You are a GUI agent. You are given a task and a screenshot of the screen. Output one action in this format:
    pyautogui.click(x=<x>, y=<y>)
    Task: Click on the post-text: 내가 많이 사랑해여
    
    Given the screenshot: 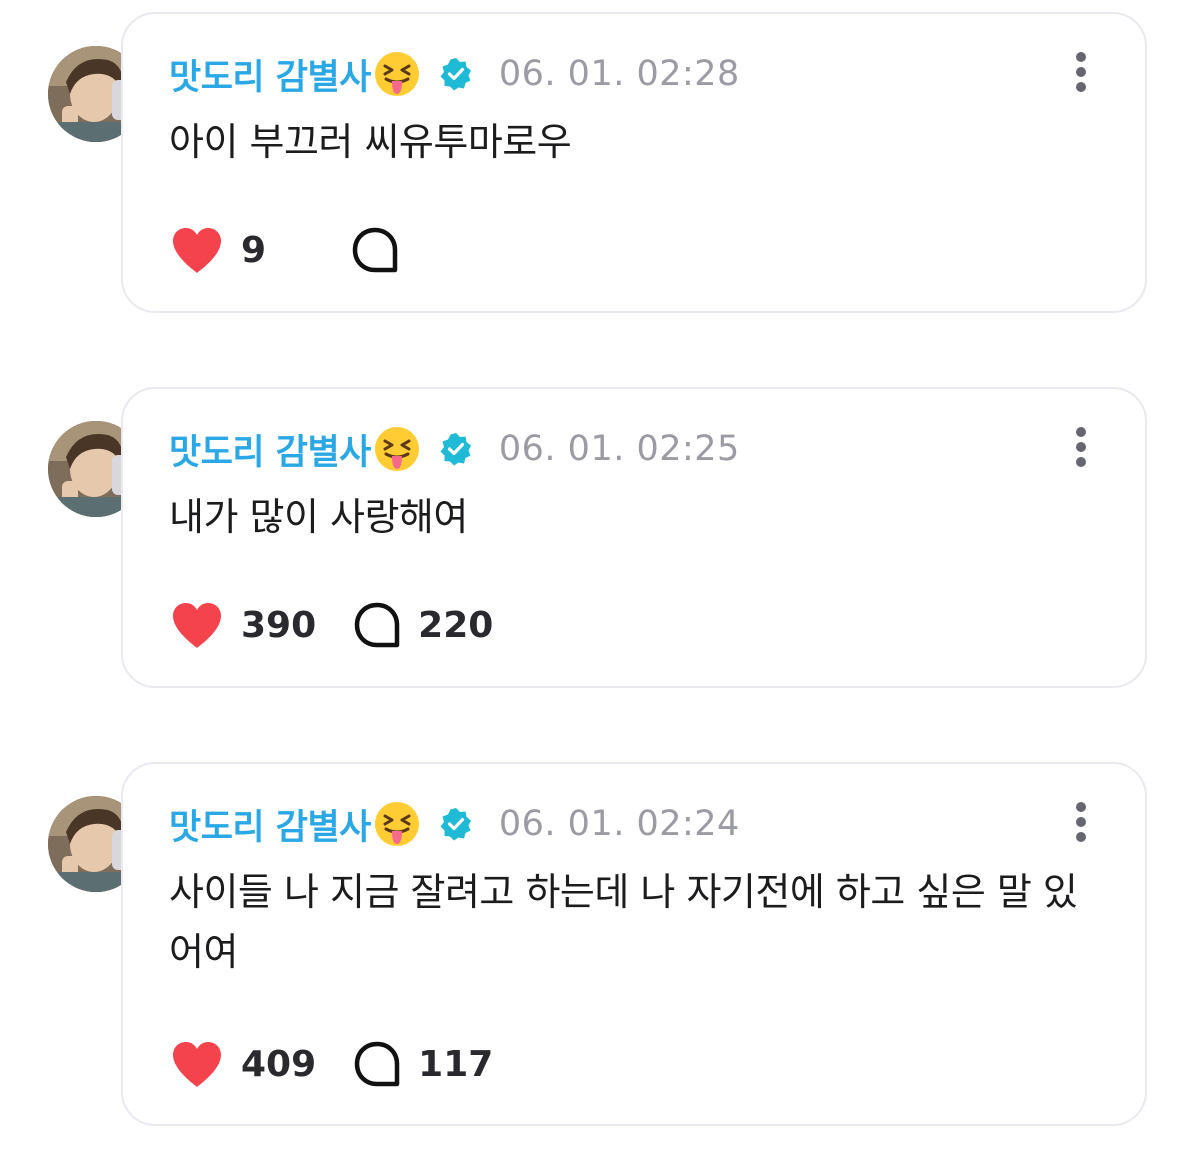 What is the action you would take?
    pyautogui.click(x=318, y=517)
    